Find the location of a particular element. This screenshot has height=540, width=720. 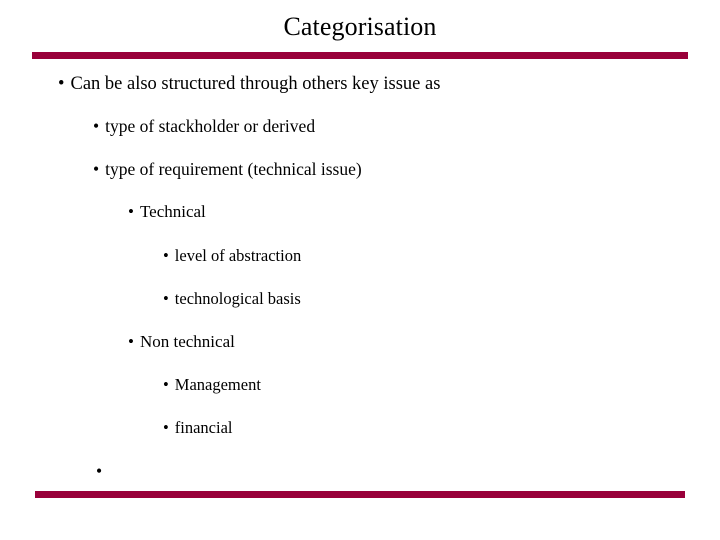

bullet-label: type of requirement (technical issue) is located at coordinates (233, 169).